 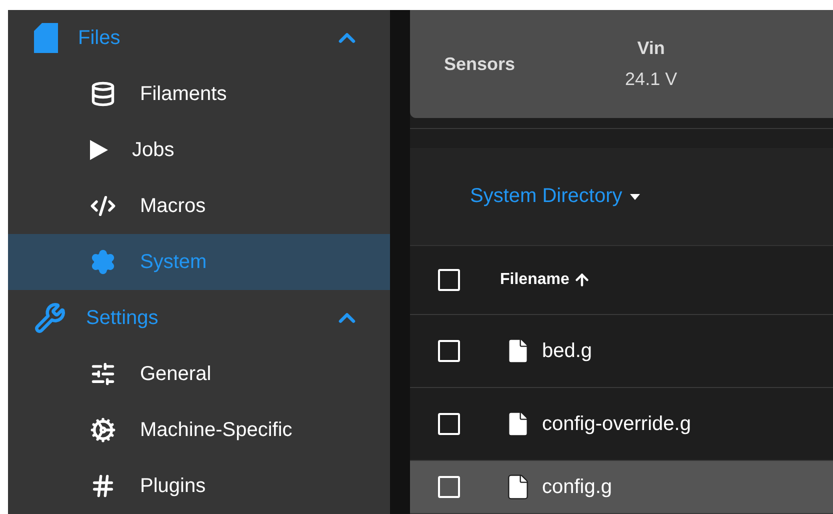 I want to click on hash-icon, so click(x=103, y=486).